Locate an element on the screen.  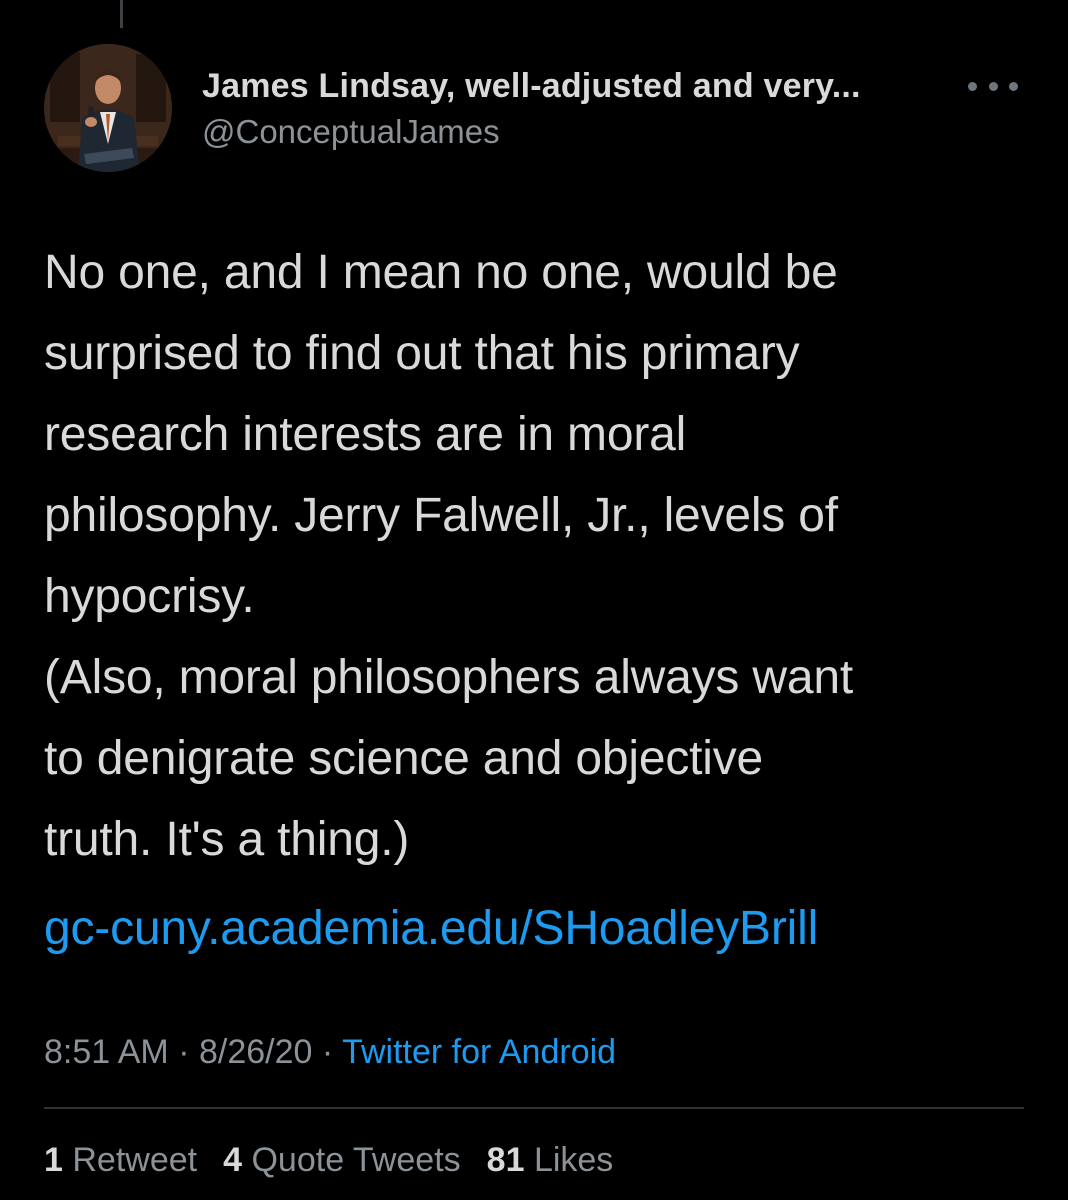
tweet-time: 8:51 AM is located at coordinates (106, 1052).